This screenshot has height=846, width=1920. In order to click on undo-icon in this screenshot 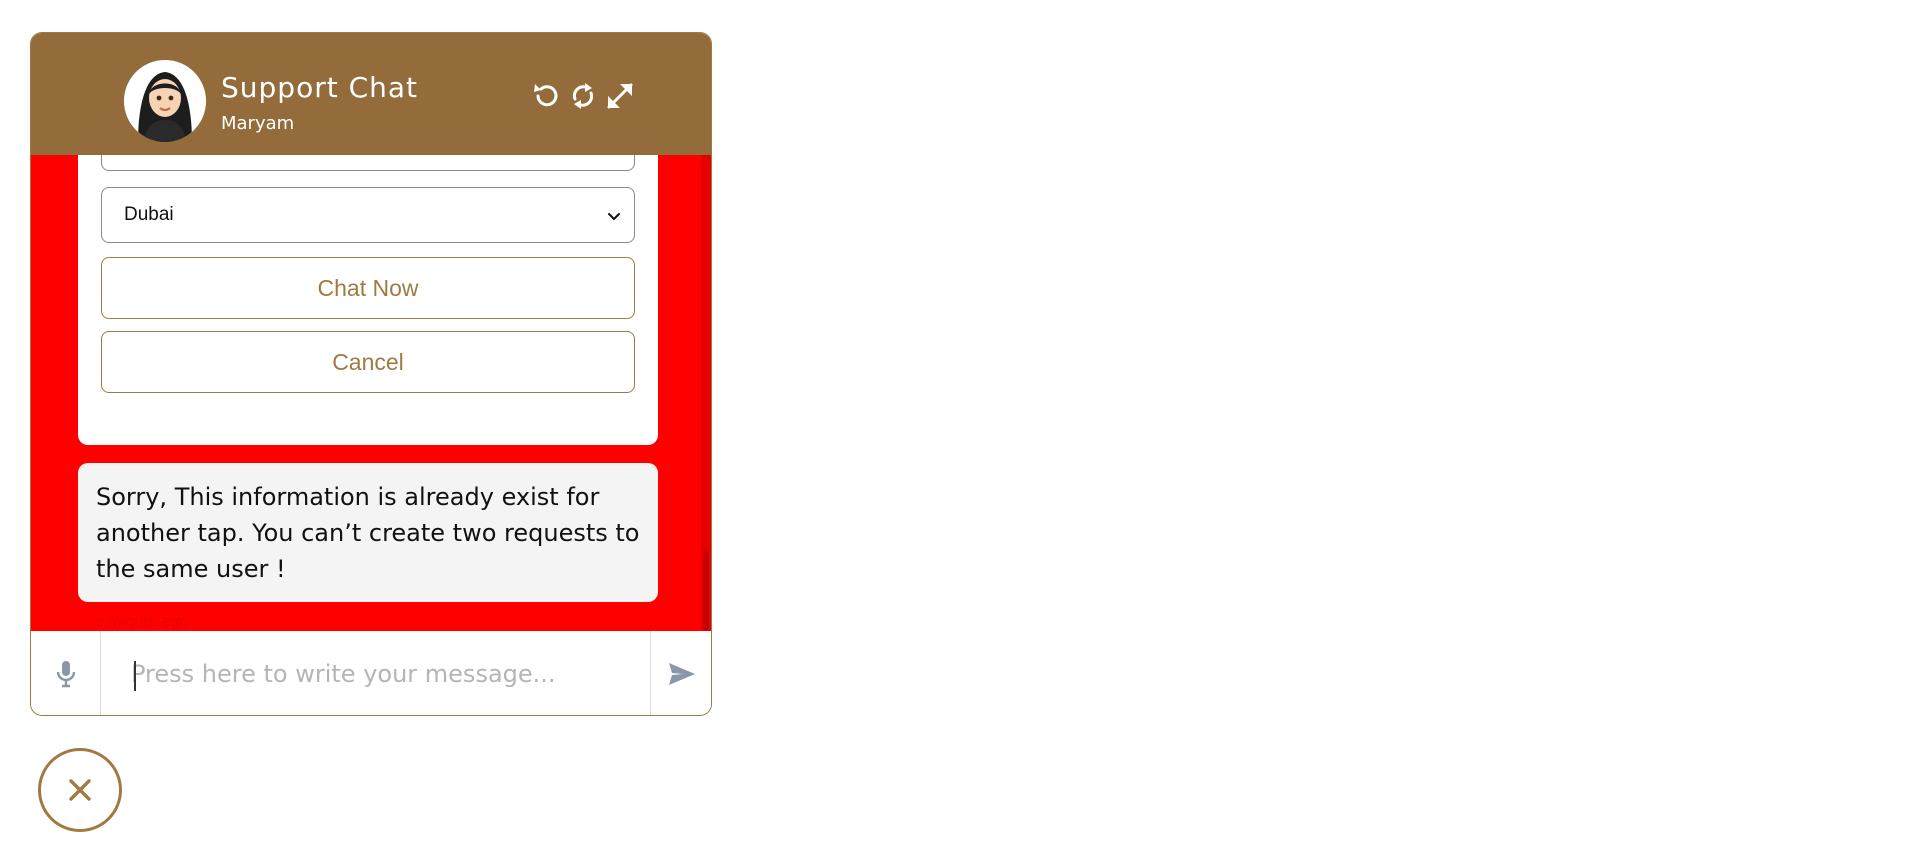, I will do `click(546, 96)`.